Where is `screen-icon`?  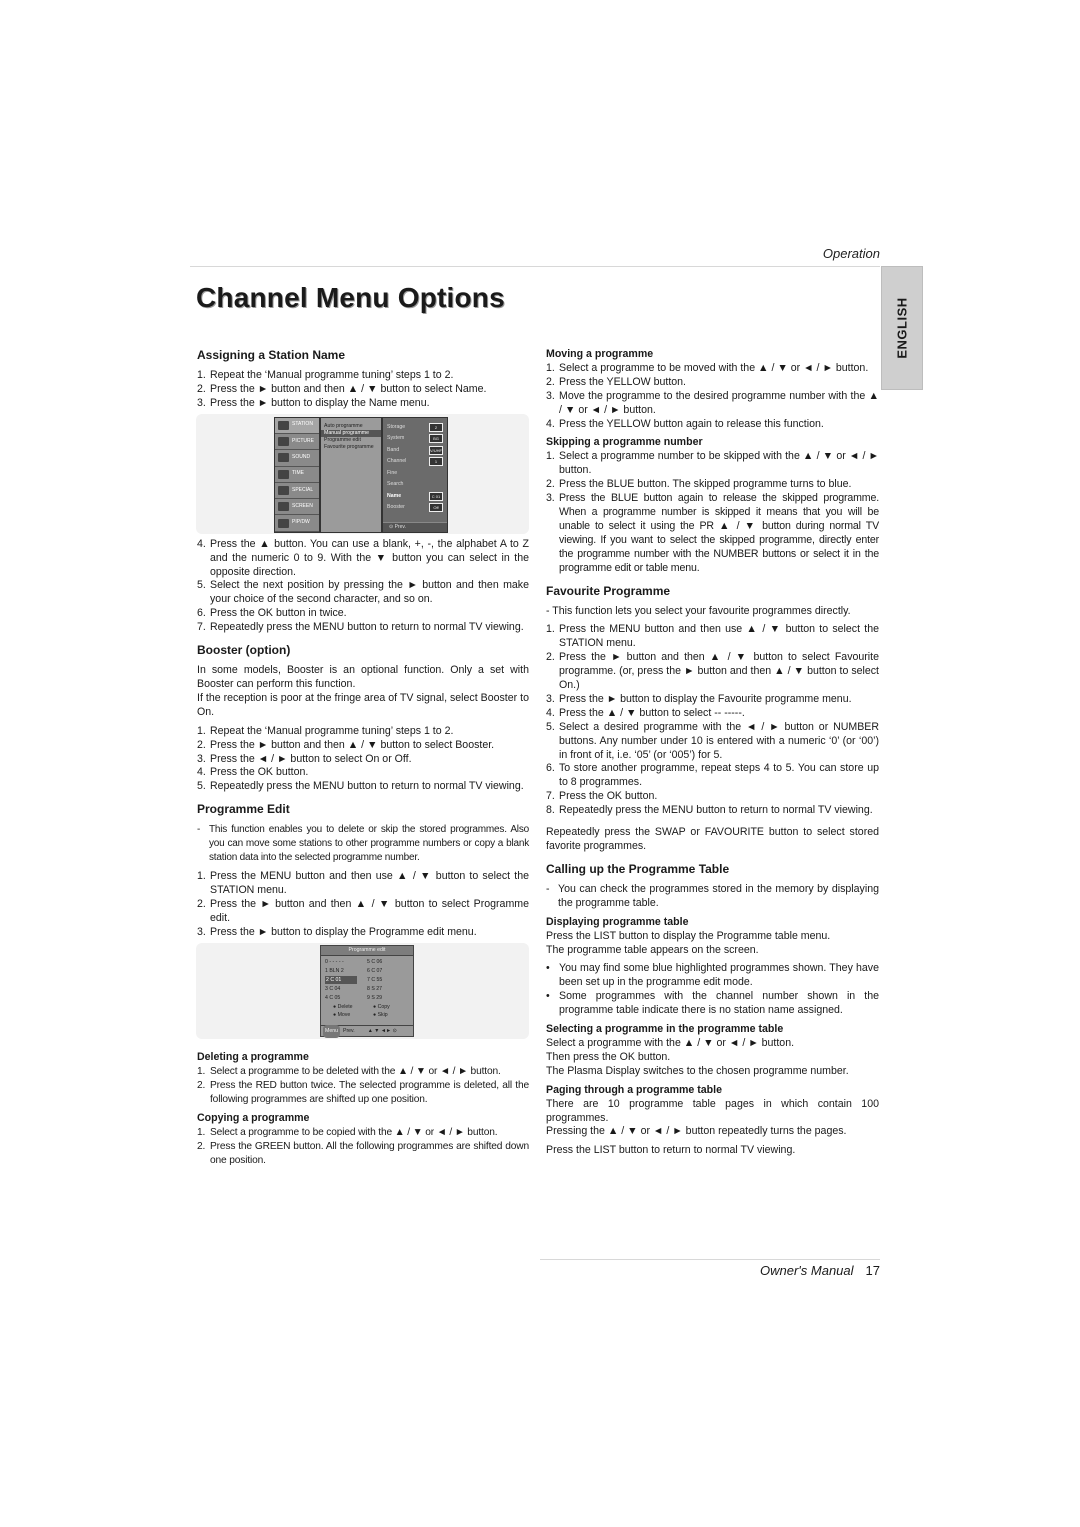 screen-icon is located at coordinates (283, 507).